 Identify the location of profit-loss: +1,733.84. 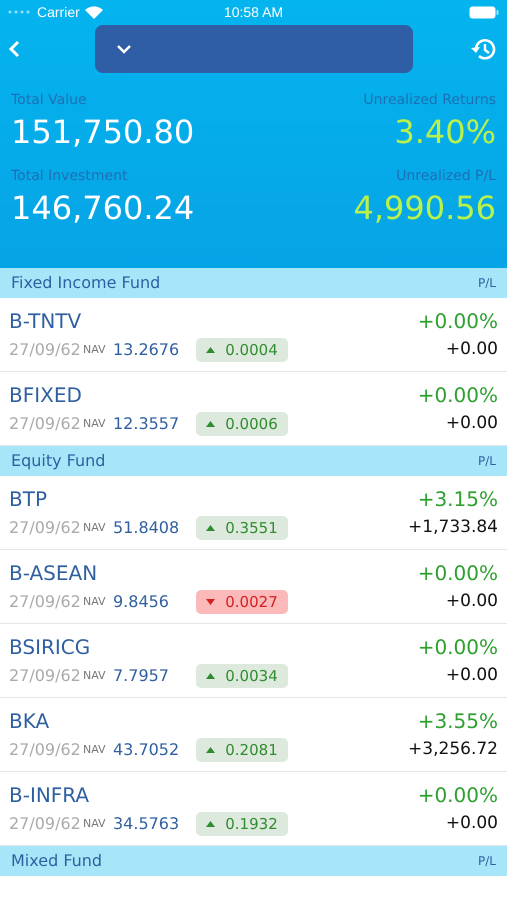
(453, 528).